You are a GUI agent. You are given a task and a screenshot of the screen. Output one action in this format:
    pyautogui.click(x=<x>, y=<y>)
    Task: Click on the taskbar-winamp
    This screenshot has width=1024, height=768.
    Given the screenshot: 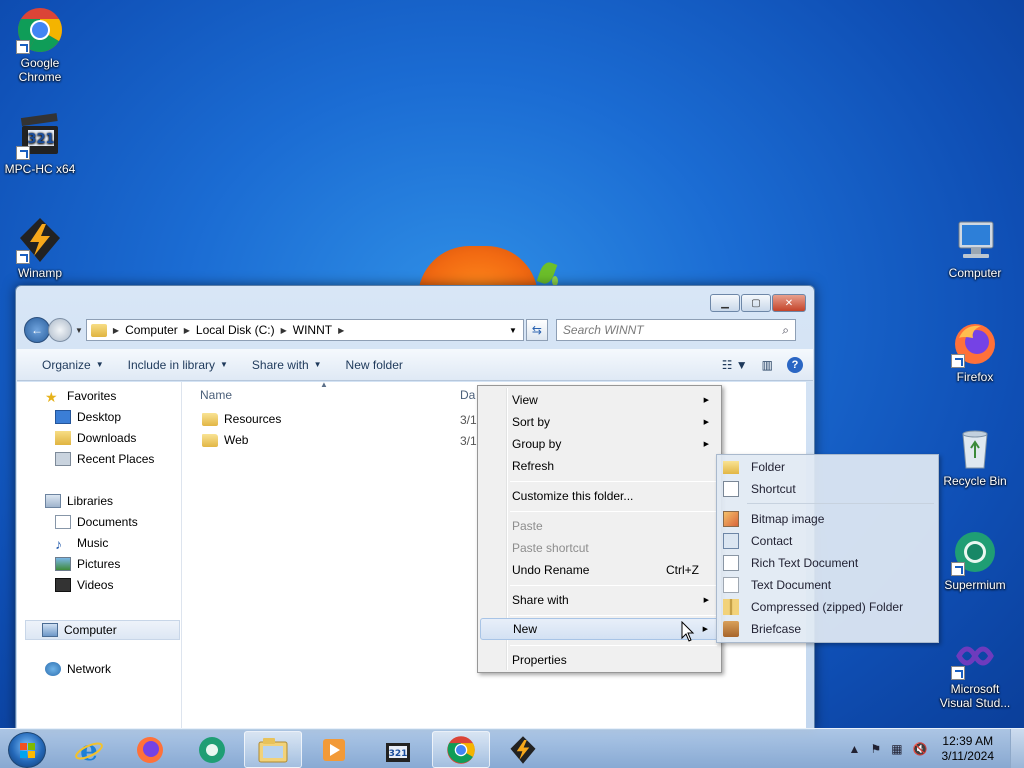 What is the action you would take?
    pyautogui.click(x=523, y=749)
    